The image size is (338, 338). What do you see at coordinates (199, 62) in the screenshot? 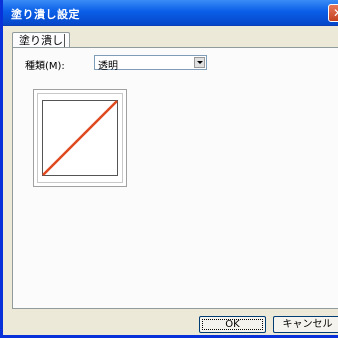
I see `chevron-down-icon` at bounding box center [199, 62].